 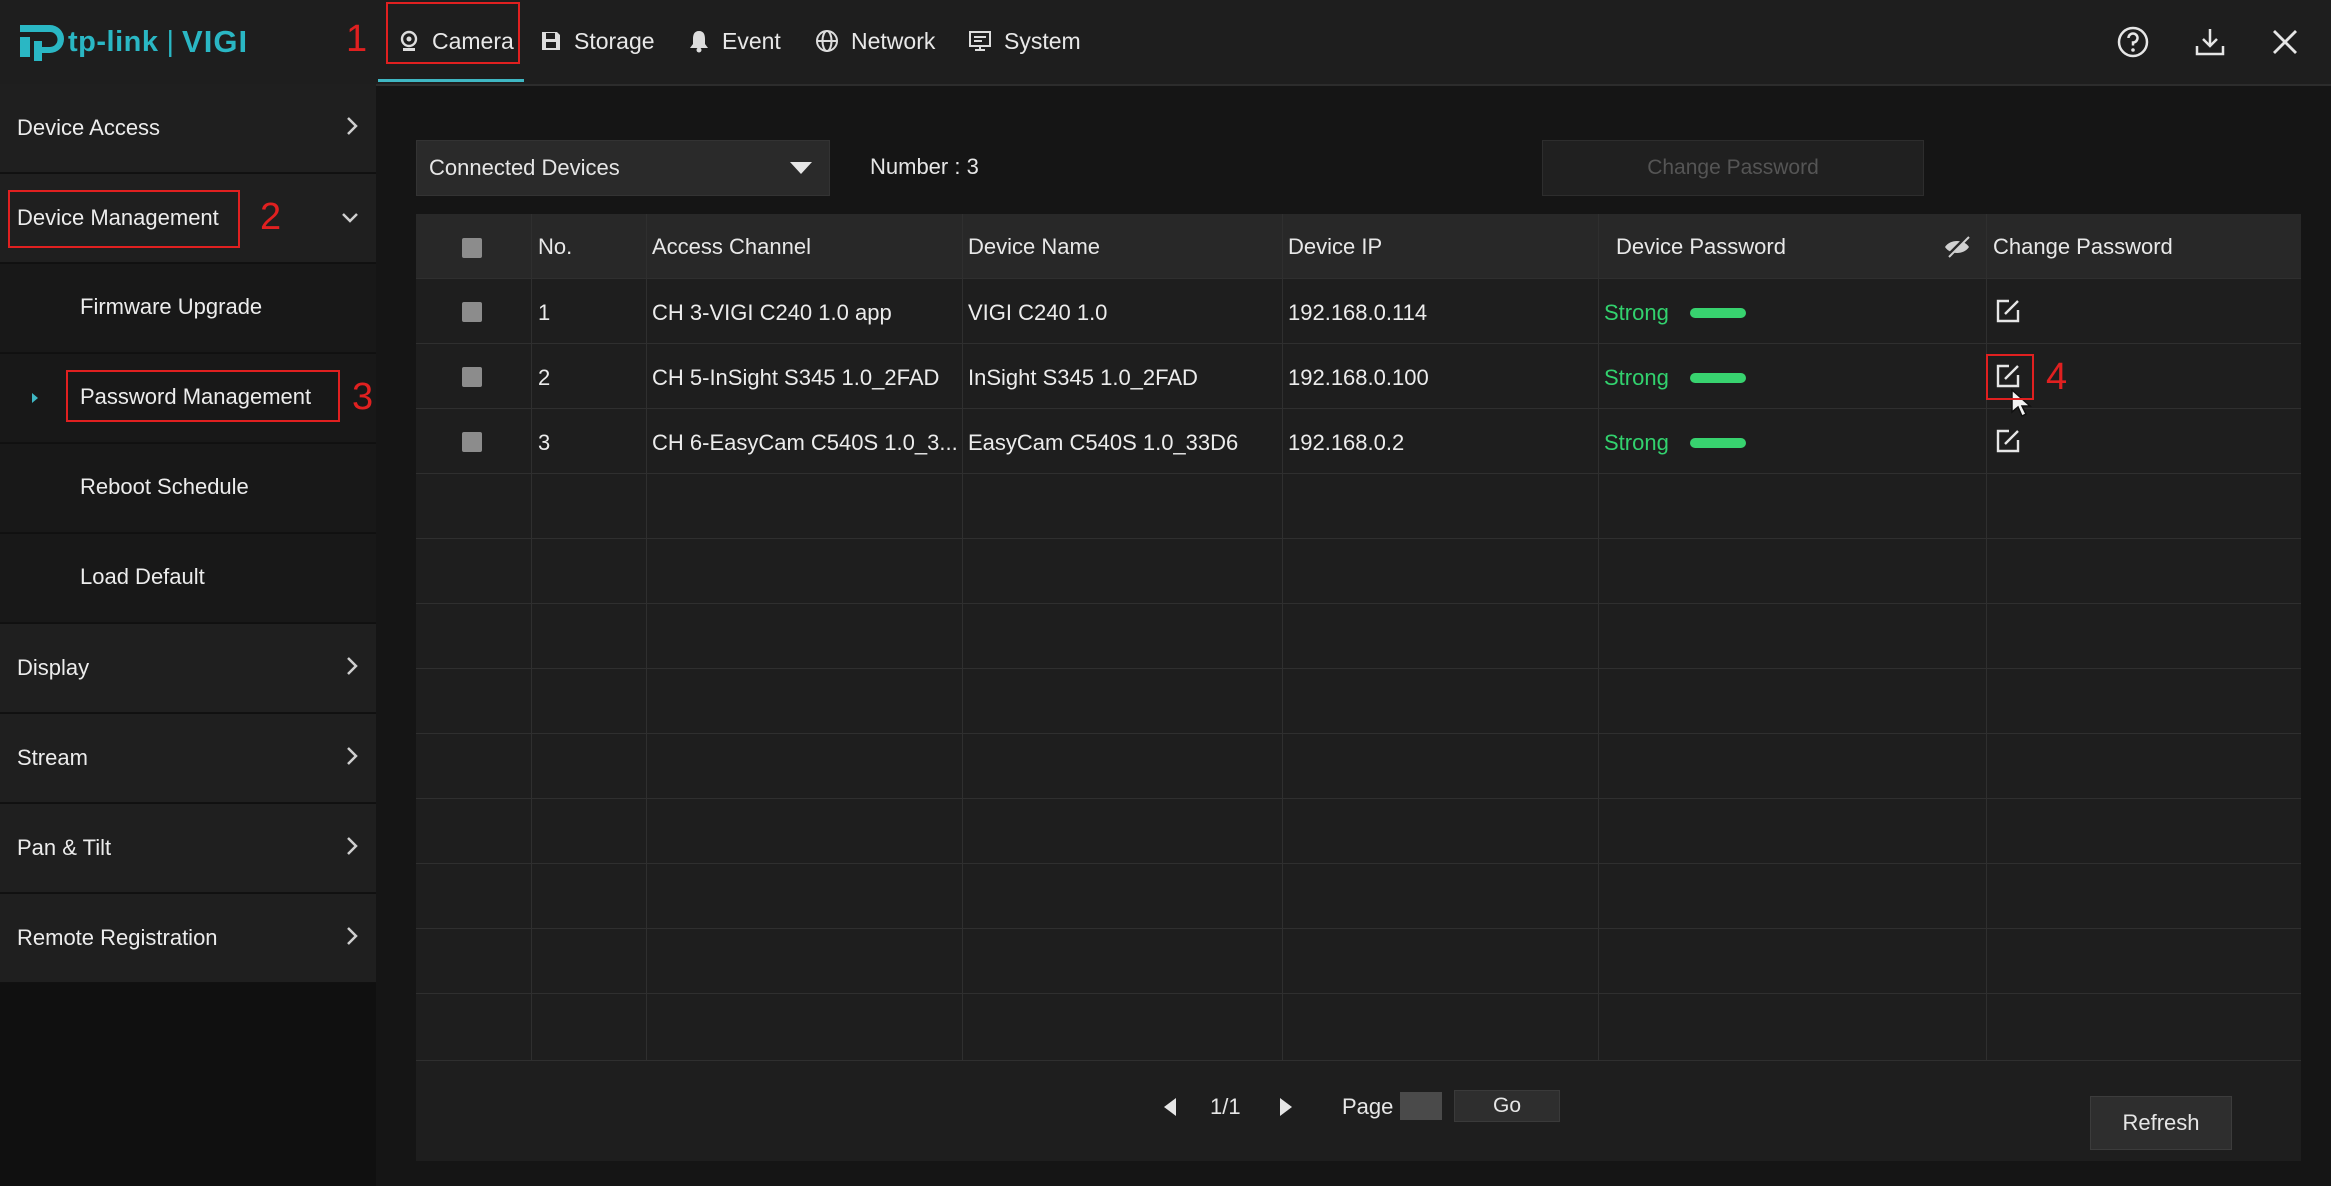 I want to click on tab-camera: Camera, so click(x=451, y=41).